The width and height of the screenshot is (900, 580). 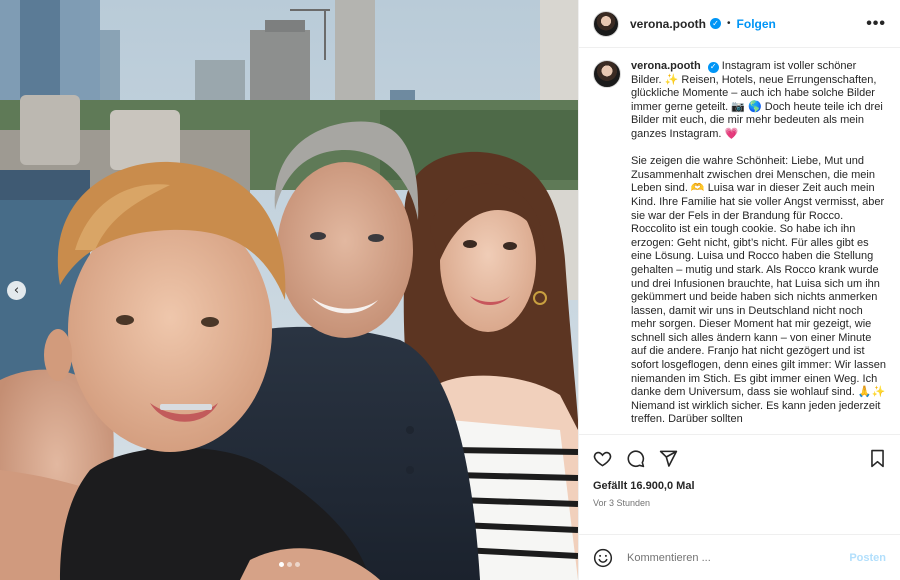 I want to click on comment-input, so click(x=737, y=557).